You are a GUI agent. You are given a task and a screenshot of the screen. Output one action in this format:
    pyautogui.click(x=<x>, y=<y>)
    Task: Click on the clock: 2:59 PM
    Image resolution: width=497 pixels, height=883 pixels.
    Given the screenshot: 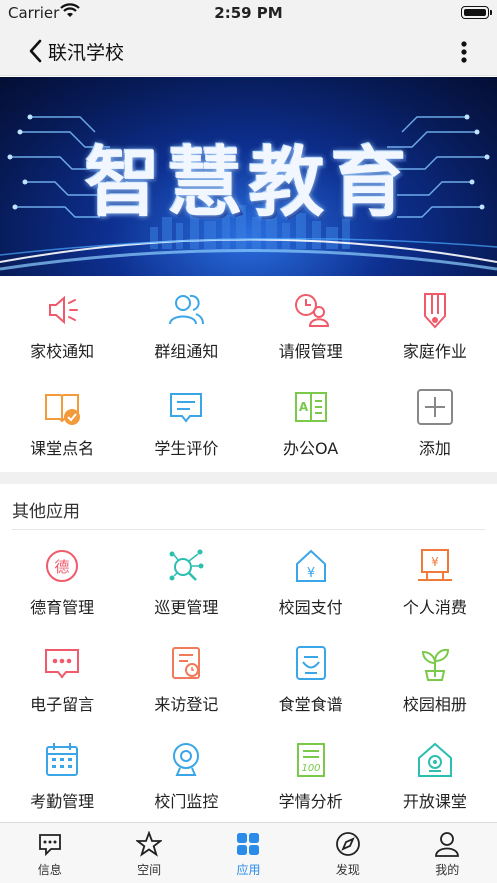 What is the action you would take?
    pyautogui.click(x=248, y=13)
    